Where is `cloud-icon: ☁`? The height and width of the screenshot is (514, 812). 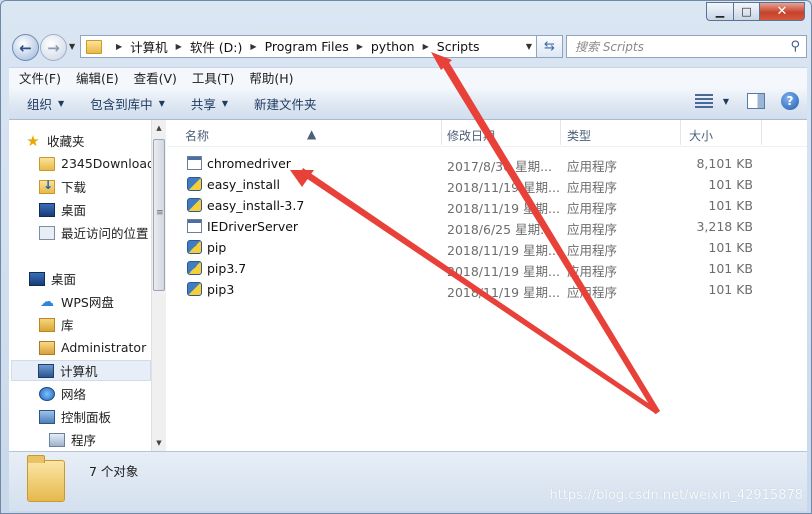 cloud-icon: ☁ is located at coordinates (47, 301).